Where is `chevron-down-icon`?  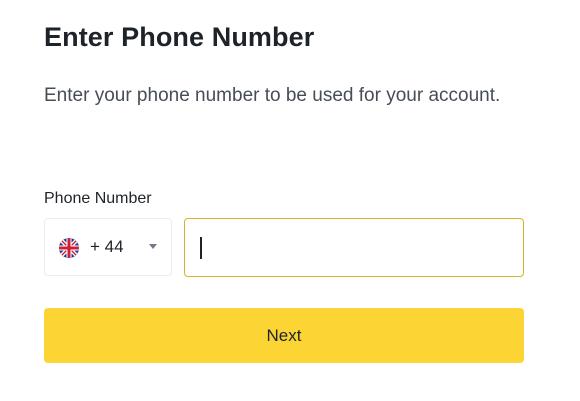 chevron-down-icon is located at coordinates (153, 246).